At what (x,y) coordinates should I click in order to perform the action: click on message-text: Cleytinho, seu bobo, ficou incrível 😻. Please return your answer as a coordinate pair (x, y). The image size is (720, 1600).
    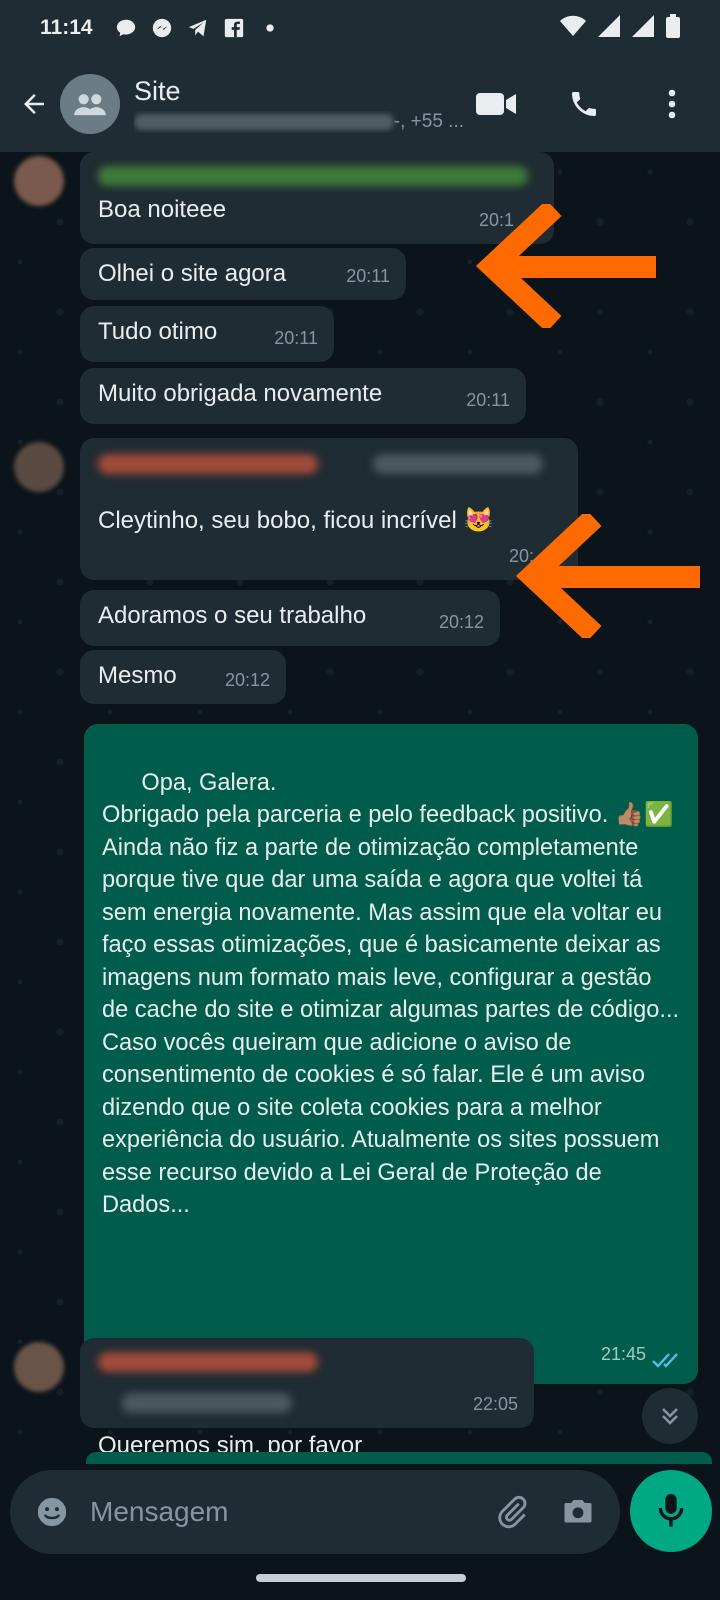
    Looking at the image, I should click on (296, 520).